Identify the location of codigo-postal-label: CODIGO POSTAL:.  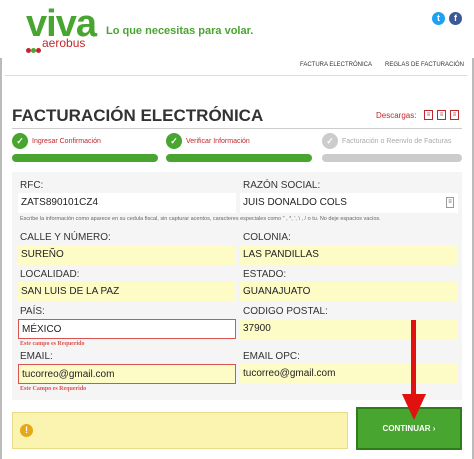
(285, 311).